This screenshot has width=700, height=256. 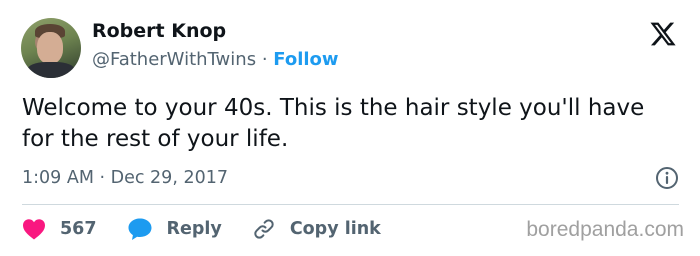 What do you see at coordinates (663, 34) in the screenshot?
I see `x-logo-icon` at bounding box center [663, 34].